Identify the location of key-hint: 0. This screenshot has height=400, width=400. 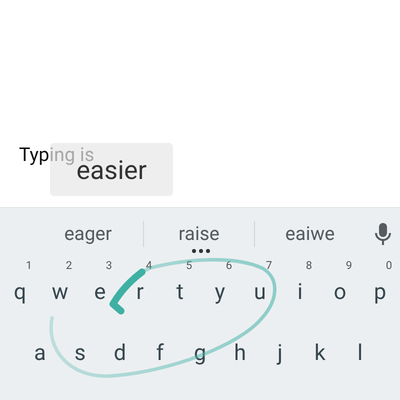
(389, 266).